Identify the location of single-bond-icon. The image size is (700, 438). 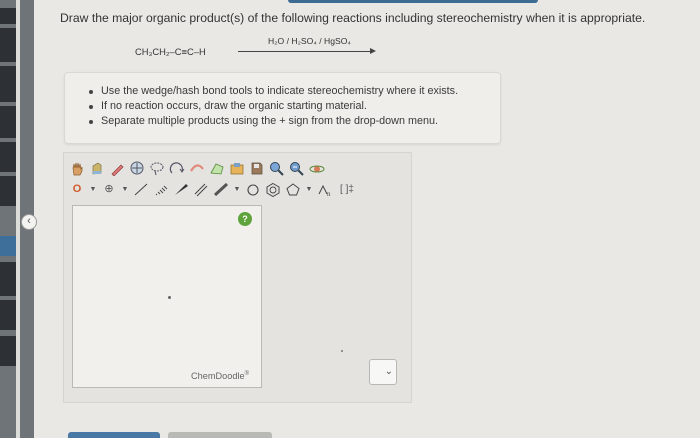
(141, 189).